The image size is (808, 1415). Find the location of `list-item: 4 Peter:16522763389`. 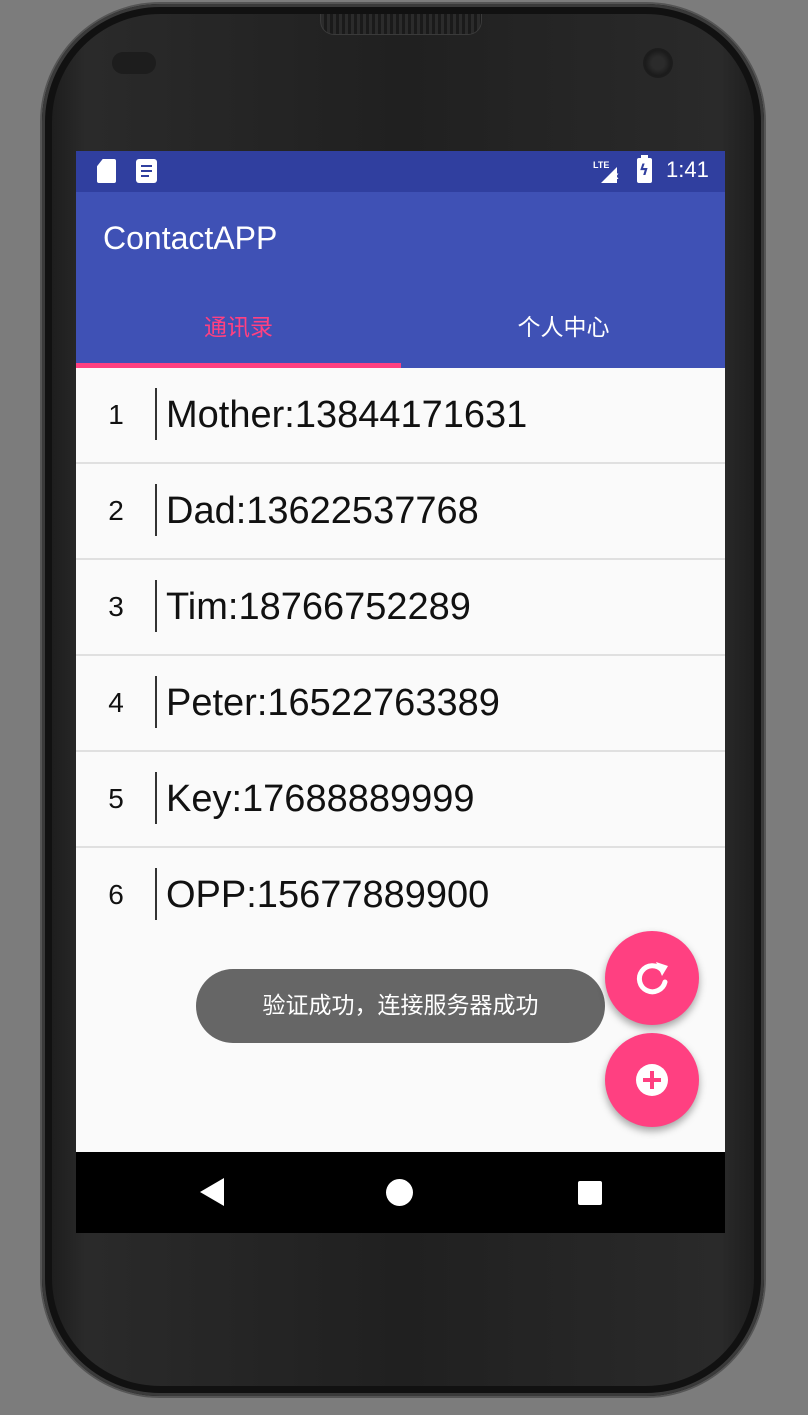

list-item: 4 Peter:16522763389 is located at coordinates (400, 704).